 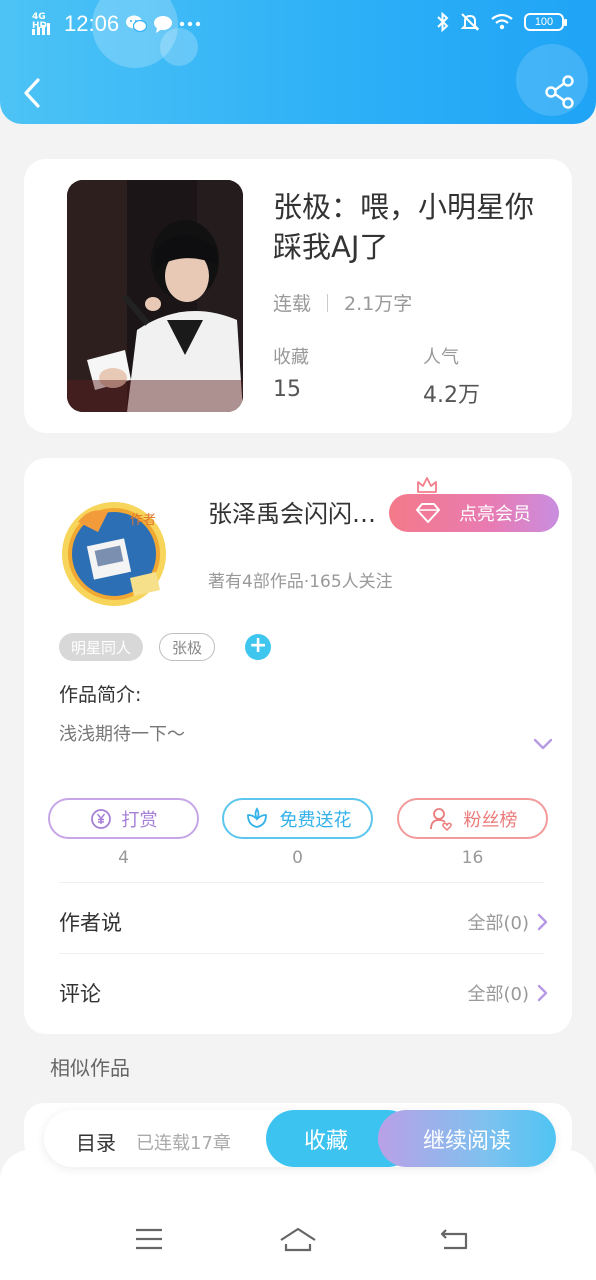 I want to click on word-count: 2.1万字, so click(x=378, y=304).